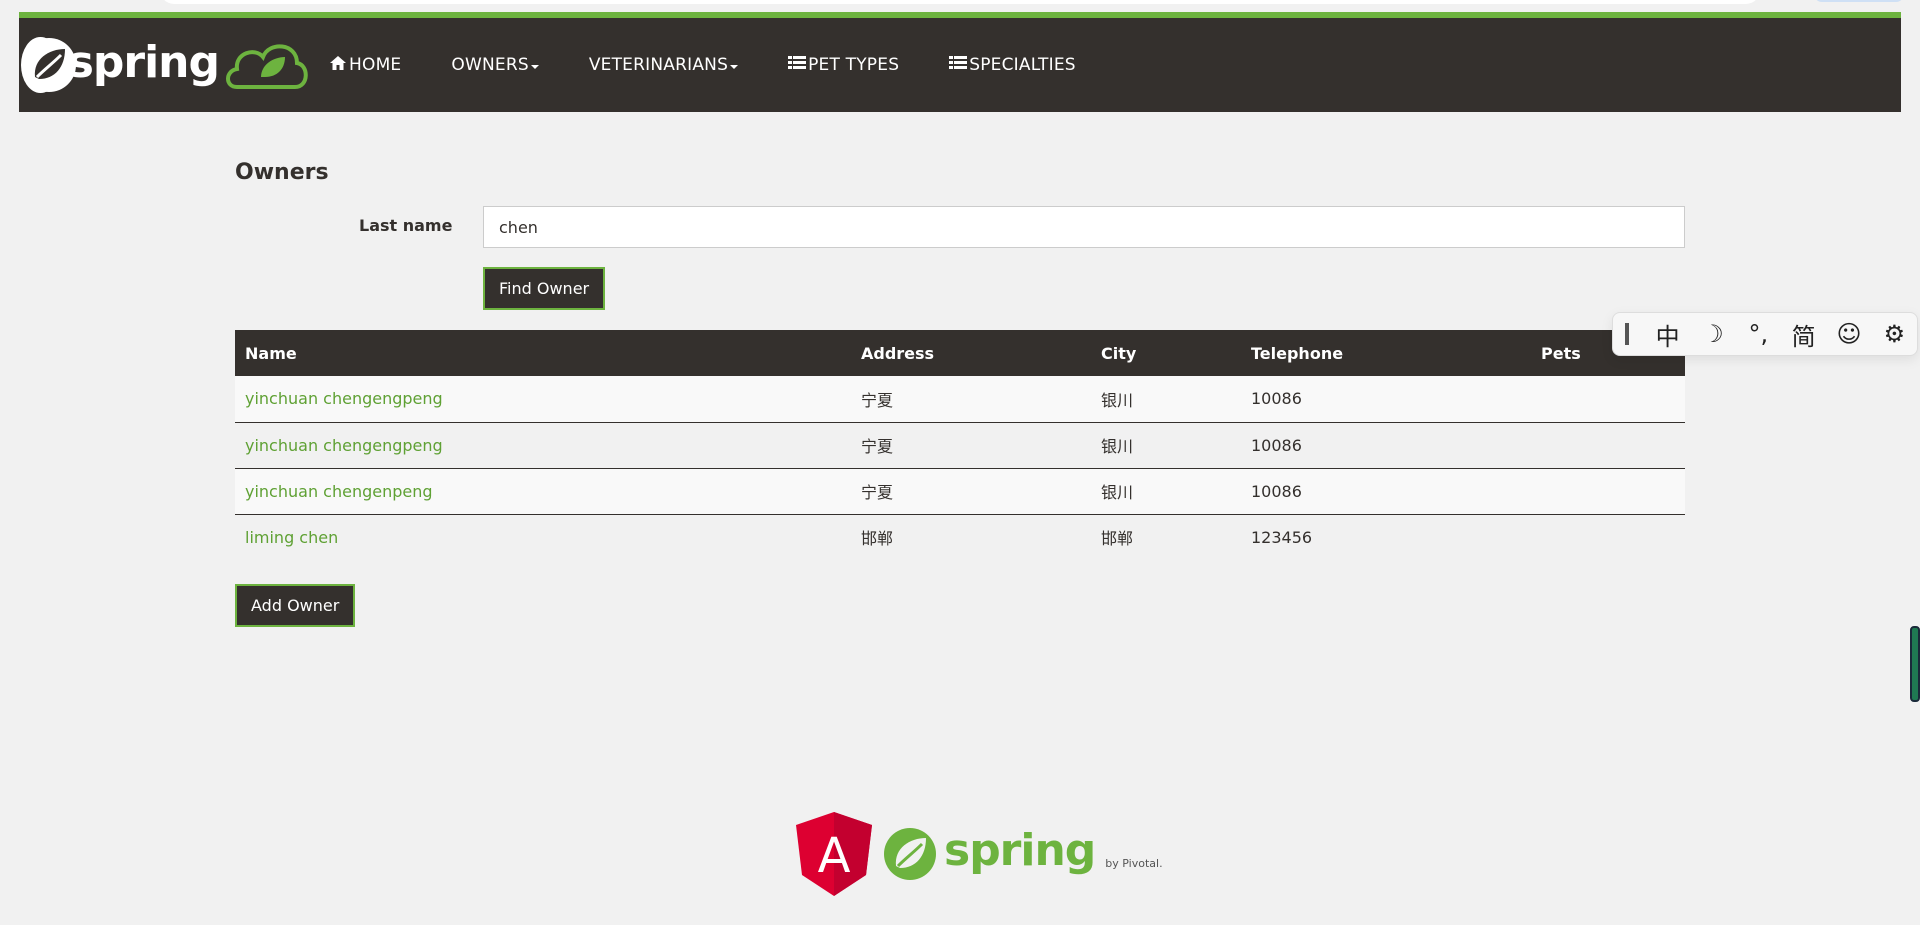 This screenshot has height=925, width=1920. I want to click on chinese-mode-toggle: 中, so click(1667, 334).